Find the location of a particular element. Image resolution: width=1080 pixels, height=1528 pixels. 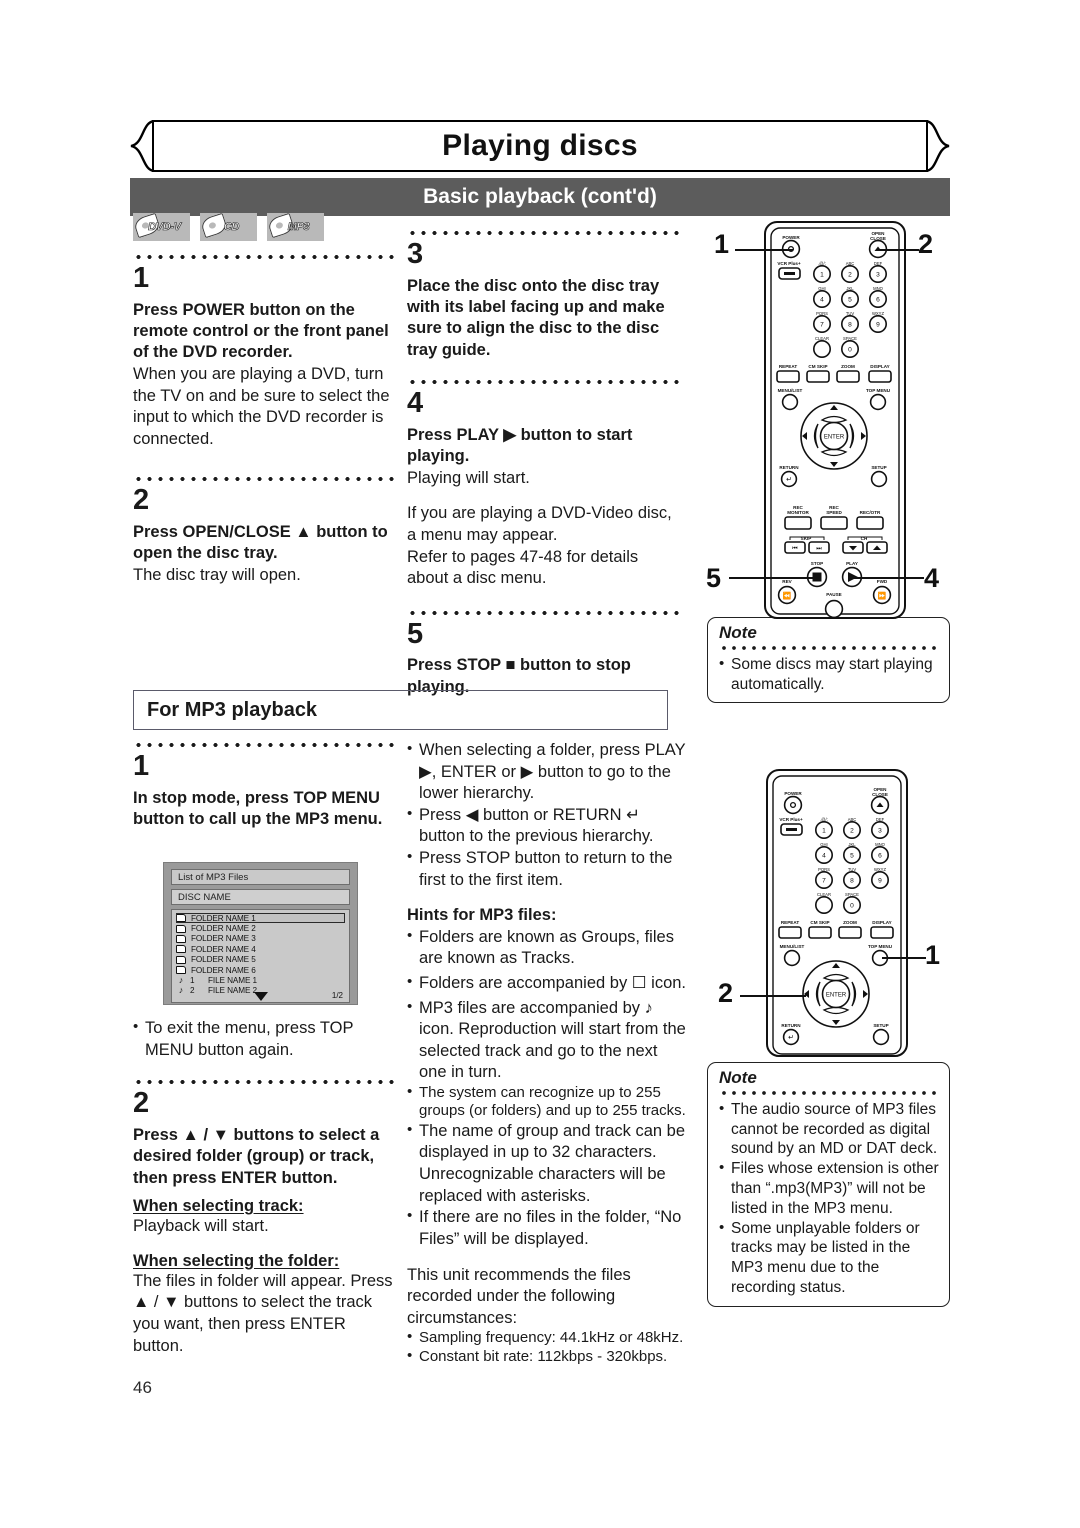

list-item: FOLDER NAME 3 is located at coordinates (260, 939).